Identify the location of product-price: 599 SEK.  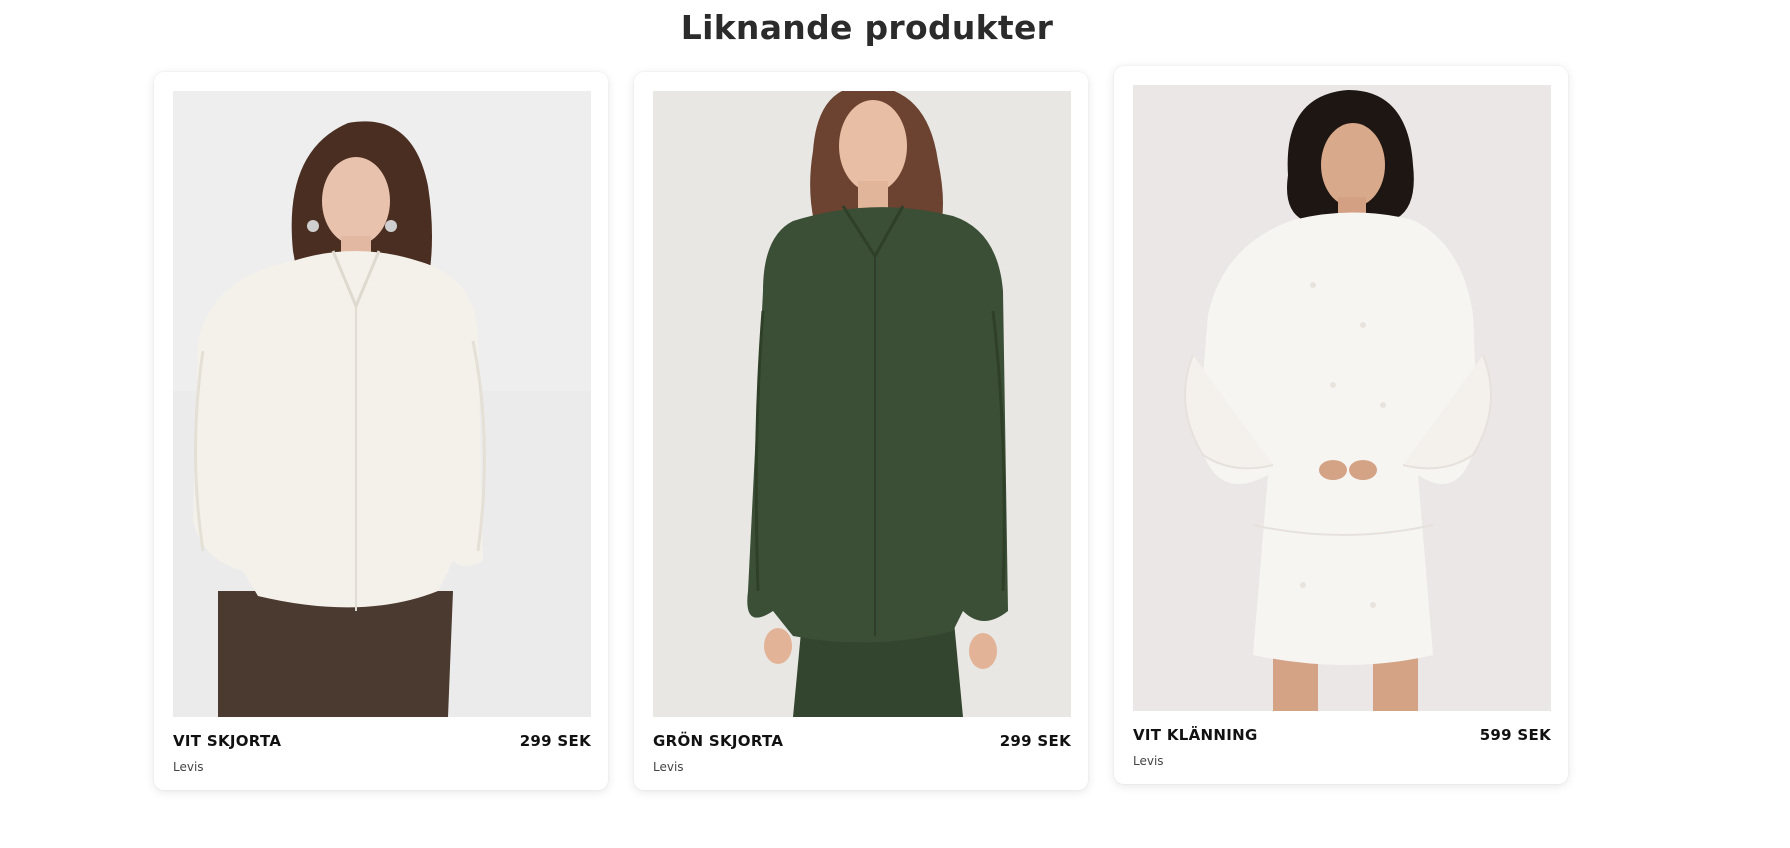
(1515, 735).